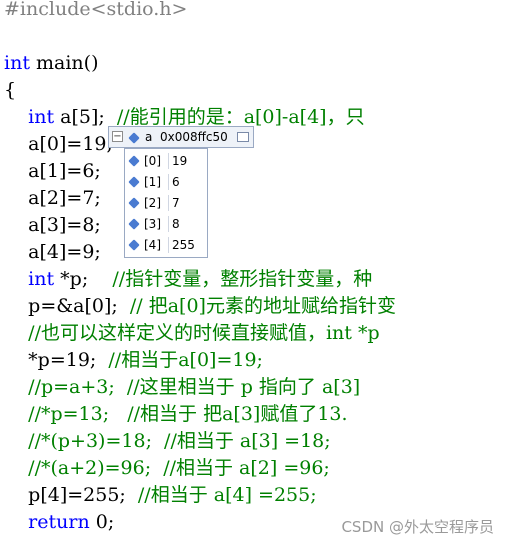 The height and width of the screenshot is (549, 508). I want to click on element-value: 255, so click(183, 245).